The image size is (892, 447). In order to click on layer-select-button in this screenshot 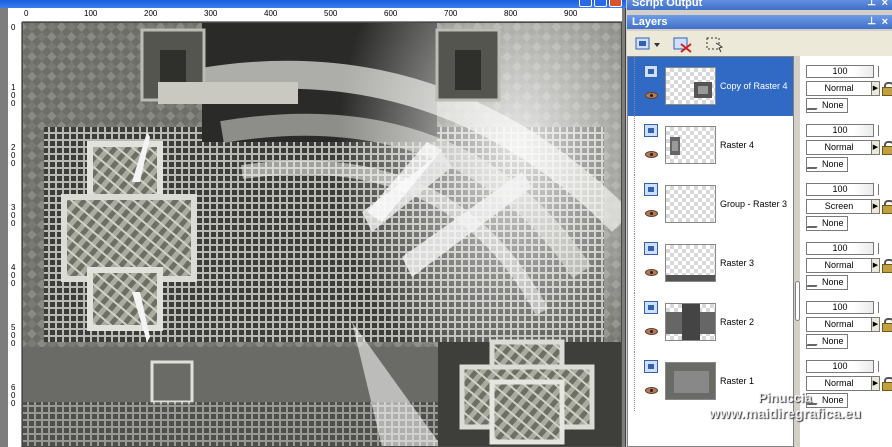, I will do `click(714, 43)`.